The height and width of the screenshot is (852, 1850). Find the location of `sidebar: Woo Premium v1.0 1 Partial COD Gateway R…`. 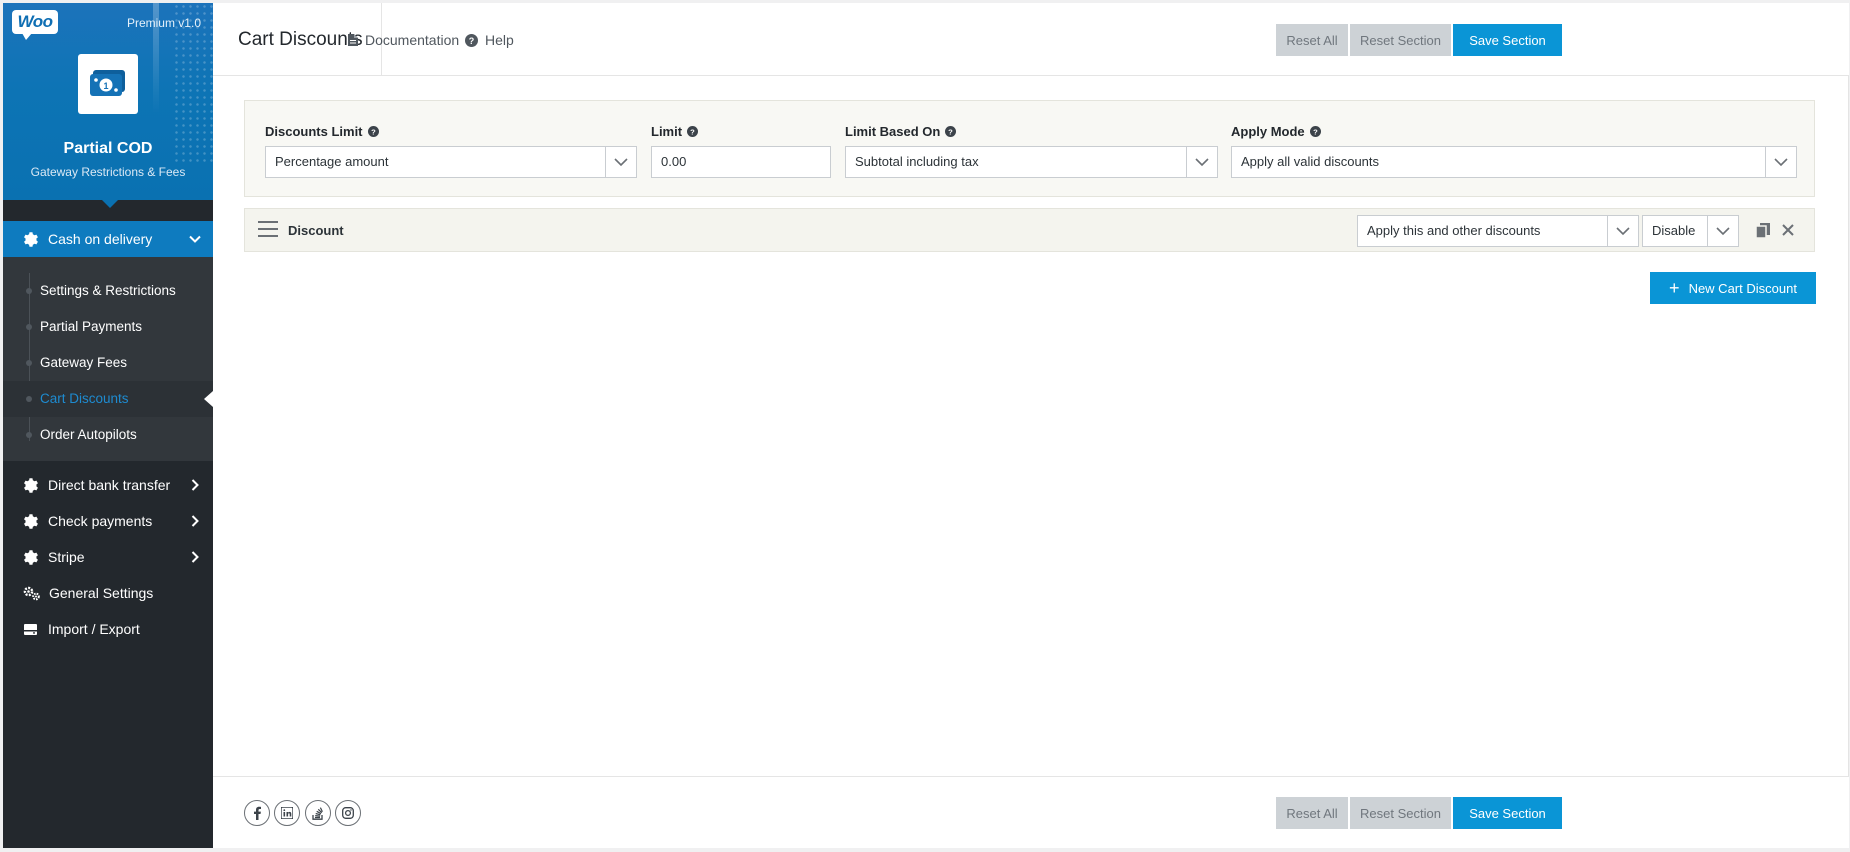

sidebar: Woo Premium v1.0 1 Partial COD Gateway R… is located at coordinates (108, 425).